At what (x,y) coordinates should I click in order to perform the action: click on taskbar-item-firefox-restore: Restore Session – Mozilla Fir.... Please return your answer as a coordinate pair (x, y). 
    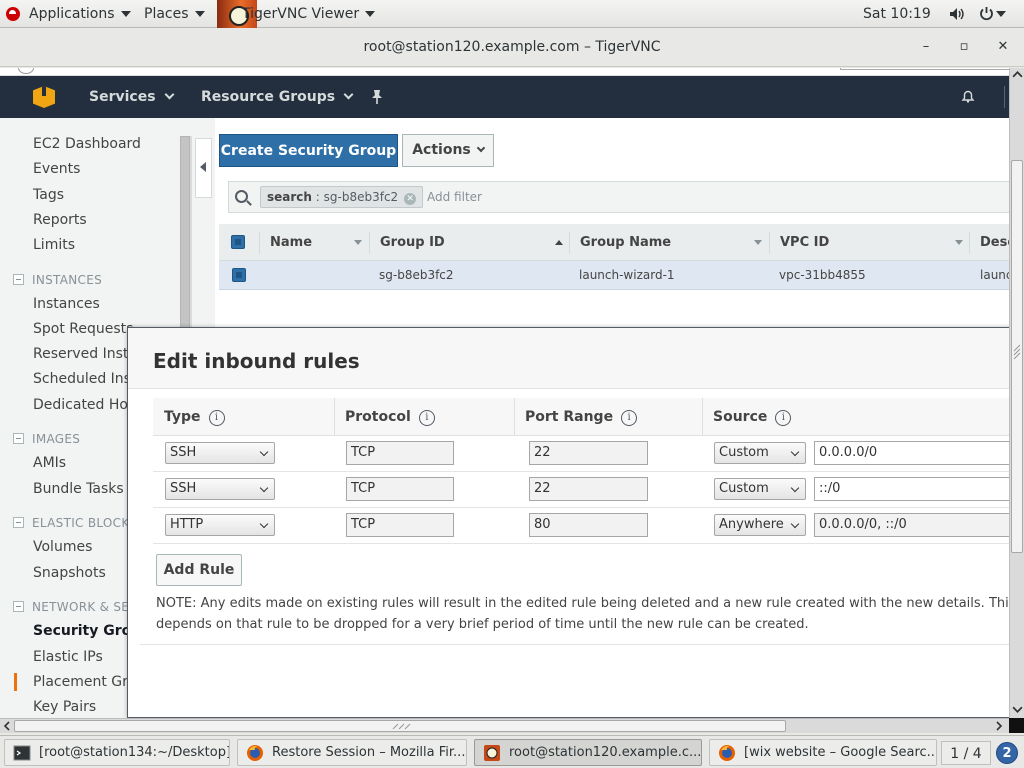
    Looking at the image, I should click on (352, 752).